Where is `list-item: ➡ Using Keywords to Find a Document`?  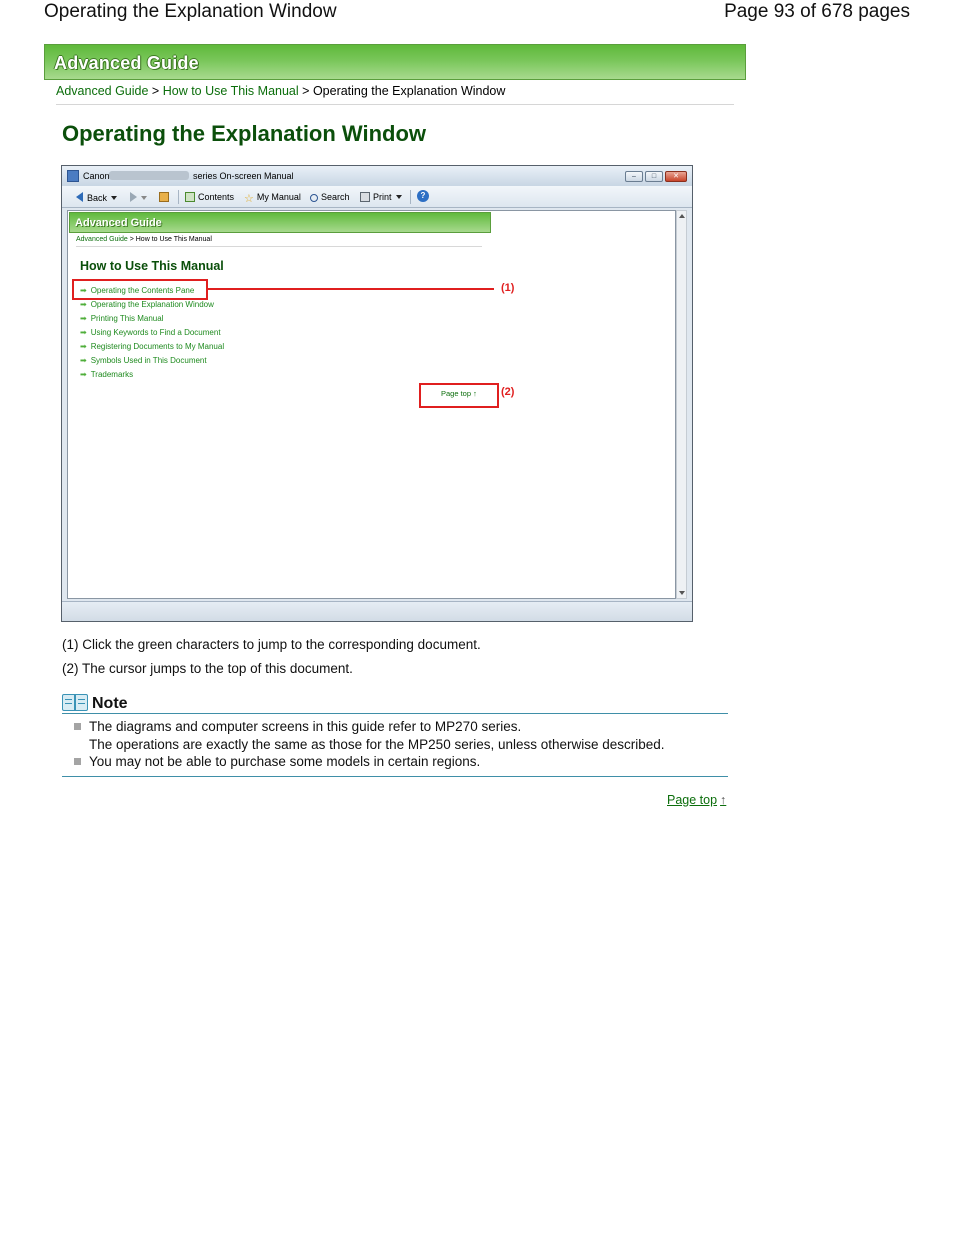 list-item: ➡ Using Keywords to Find a Document is located at coordinates (152, 333).